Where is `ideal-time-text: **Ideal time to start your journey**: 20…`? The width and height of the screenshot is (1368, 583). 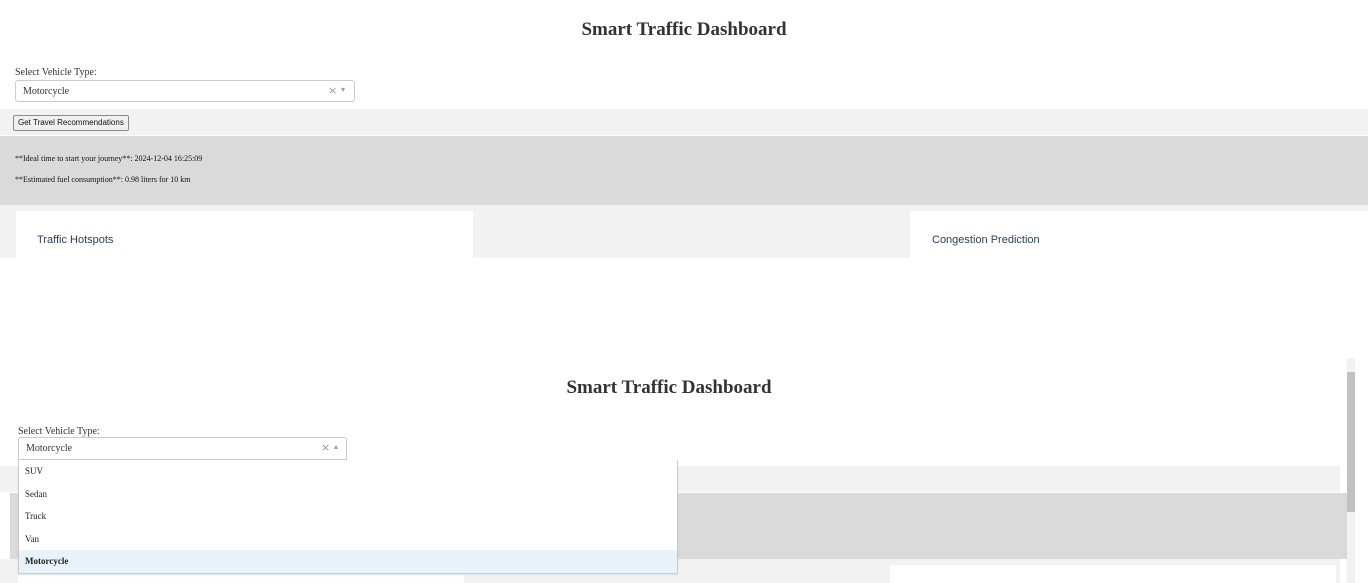 ideal-time-text: **Ideal time to start your journey**: 20… is located at coordinates (109, 158).